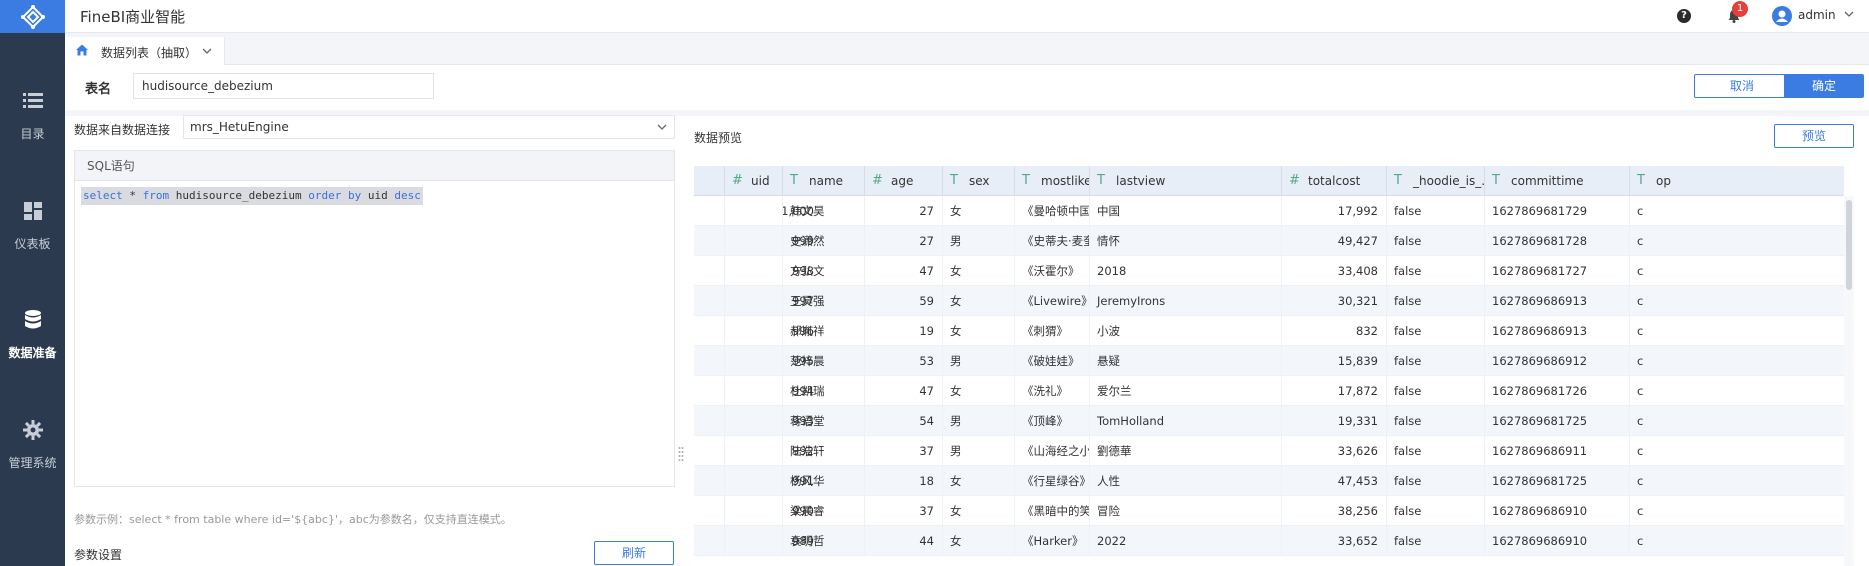 The width and height of the screenshot is (1869, 566). Describe the element at coordinates (1824, 86) in the screenshot. I see `confirm-button: 确定` at that location.